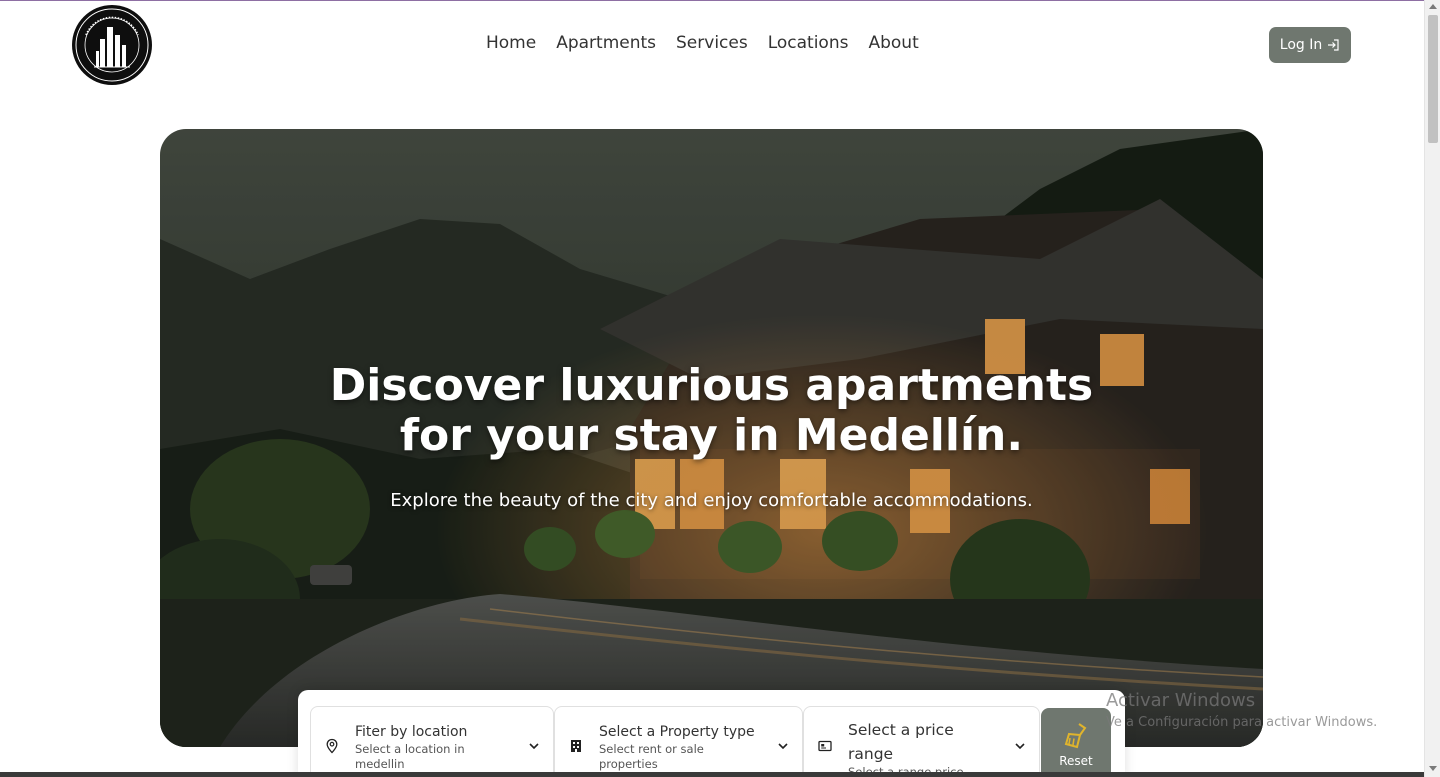  What do you see at coordinates (808, 43) in the screenshot?
I see `nav-locations: Locations` at bounding box center [808, 43].